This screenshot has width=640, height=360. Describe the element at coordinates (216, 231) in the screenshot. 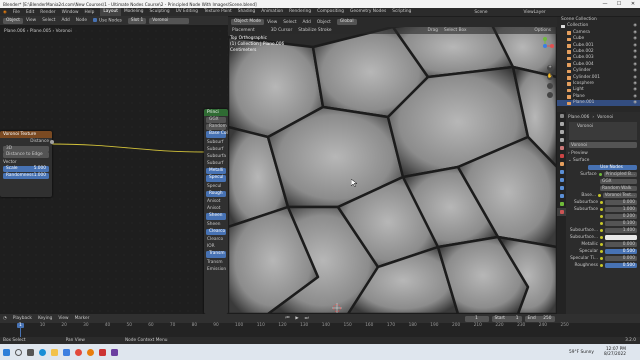

I see `principled-input-row: Clearco` at that location.